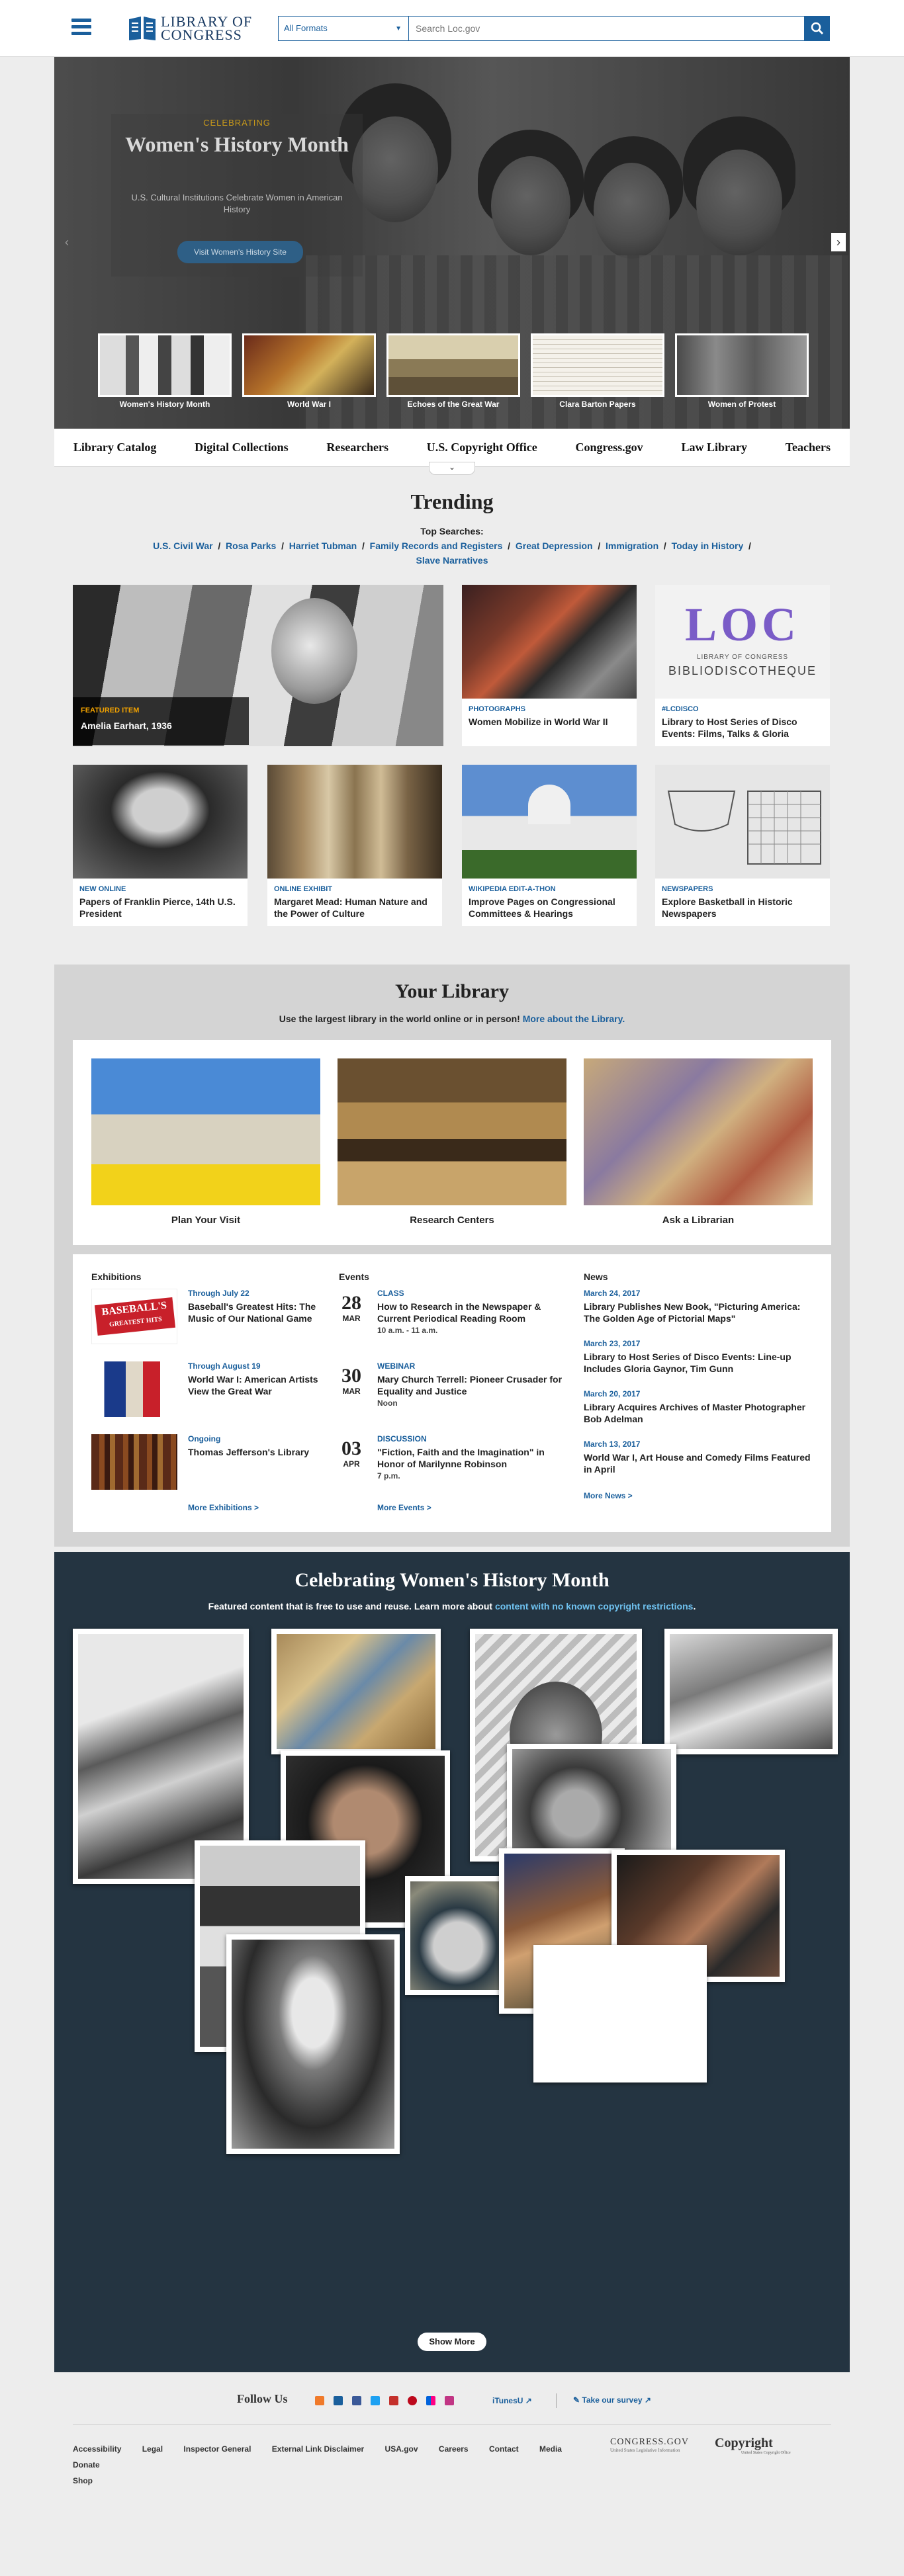 The height and width of the screenshot is (2576, 904). What do you see at coordinates (714, 447) in the screenshot?
I see `nav-law-library: Law Library` at bounding box center [714, 447].